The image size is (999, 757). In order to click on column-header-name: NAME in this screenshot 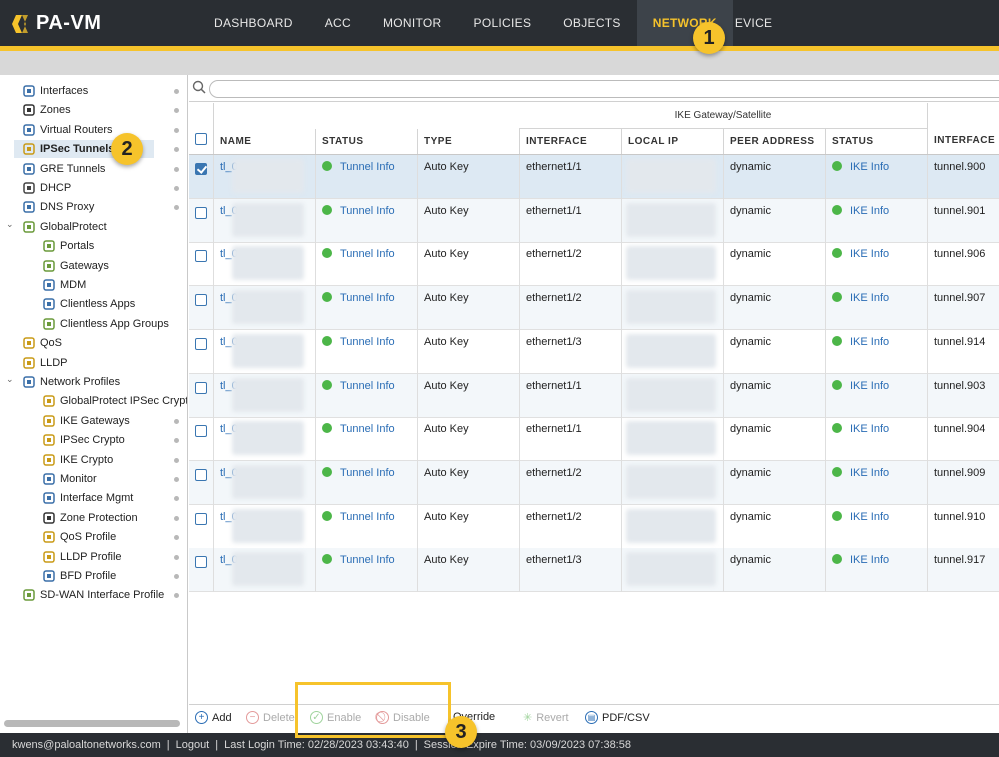, I will do `click(265, 141)`.